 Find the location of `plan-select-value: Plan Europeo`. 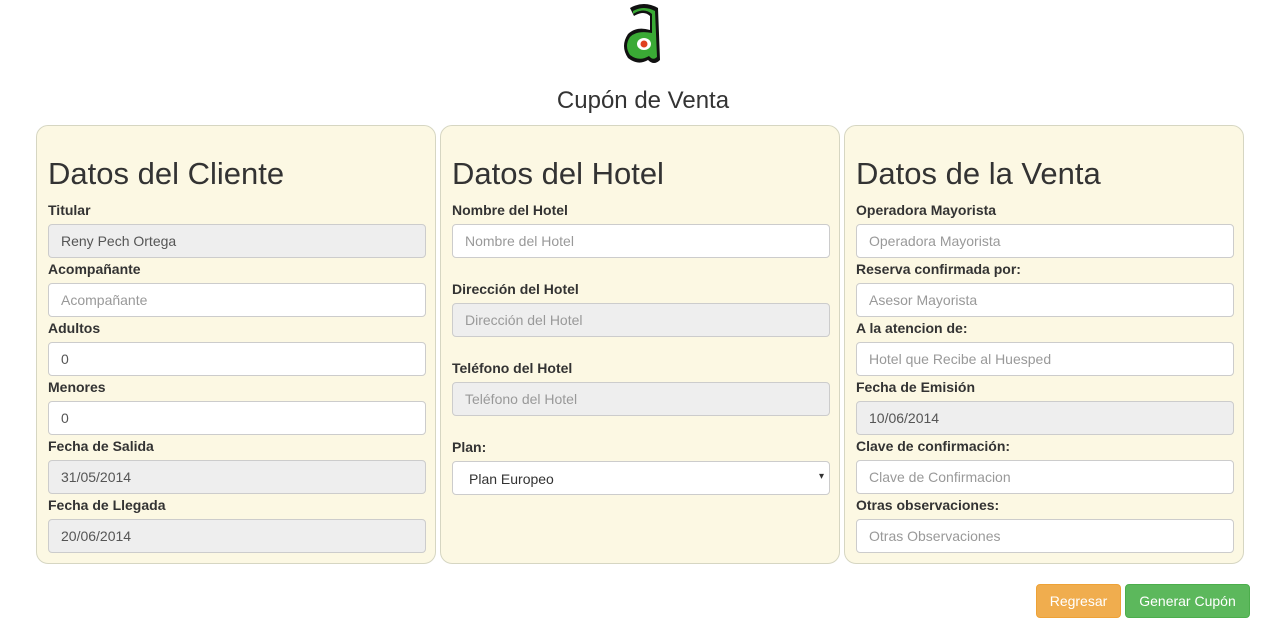

plan-select-value: Plan Europeo is located at coordinates (511, 479).